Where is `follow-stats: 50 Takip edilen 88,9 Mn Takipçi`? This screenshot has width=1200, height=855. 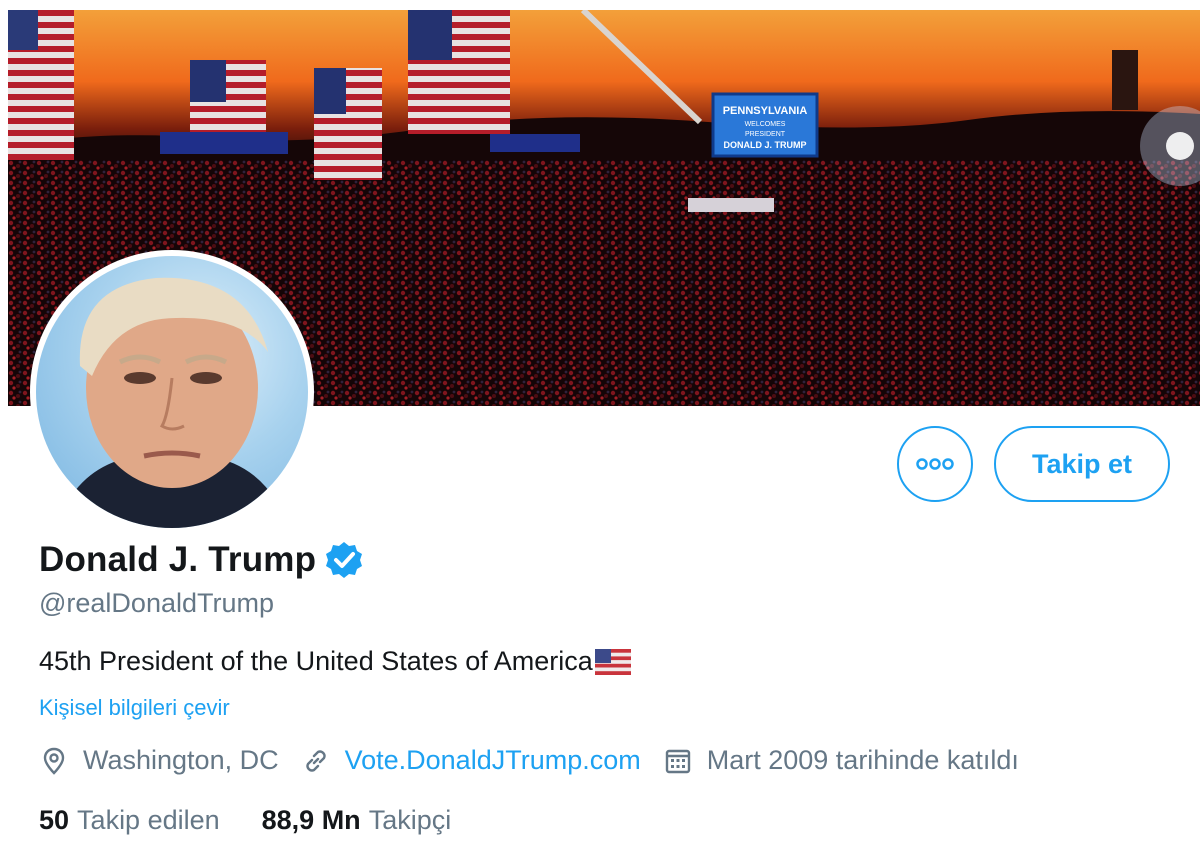
follow-stats: 50 Takip edilen 88,9 Mn Takipçi is located at coordinates (266, 820).